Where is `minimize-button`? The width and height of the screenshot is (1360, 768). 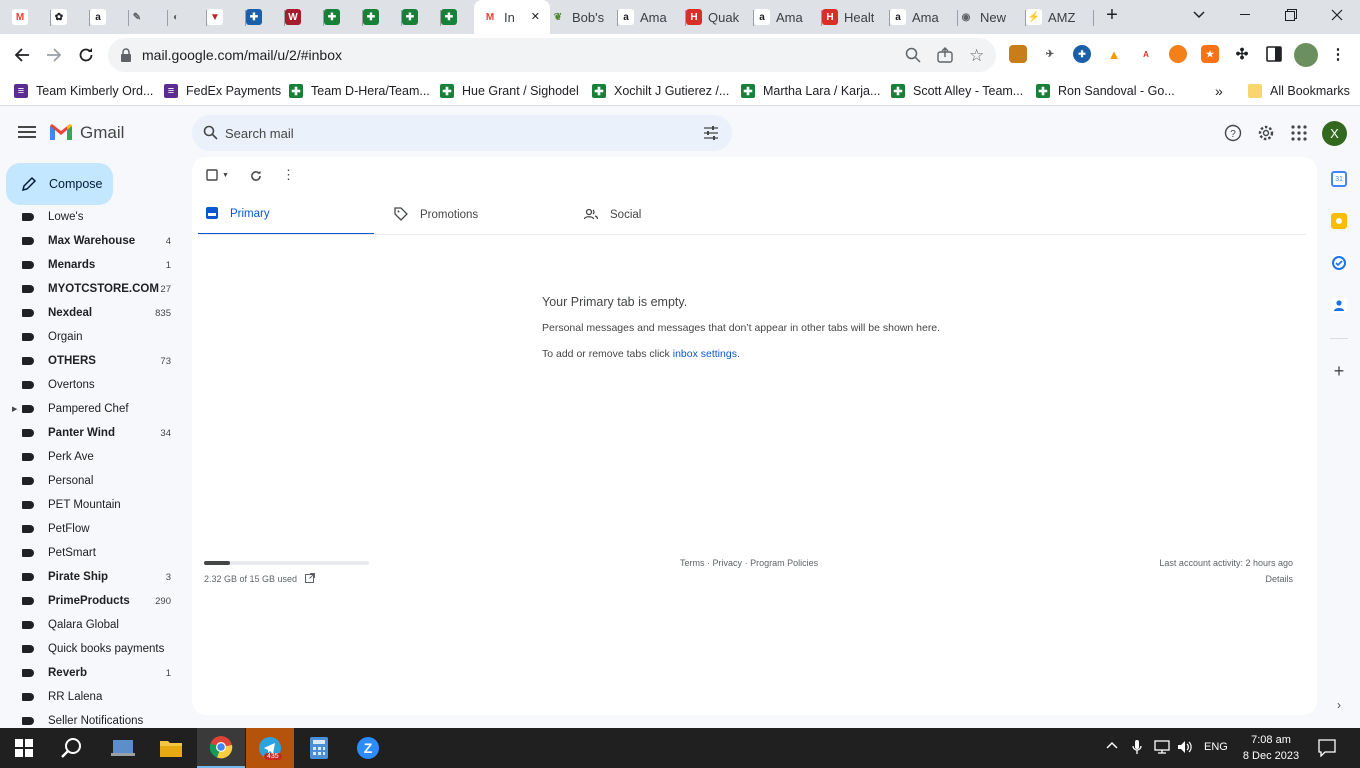
minimize-button is located at coordinates (1245, 15).